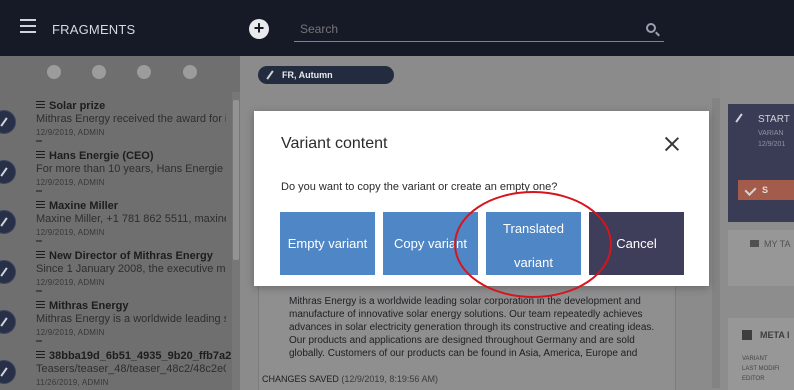 Image resolution: width=794 pixels, height=390 pixels. I want to click on item-title: Solar prize, so click(77, 106).